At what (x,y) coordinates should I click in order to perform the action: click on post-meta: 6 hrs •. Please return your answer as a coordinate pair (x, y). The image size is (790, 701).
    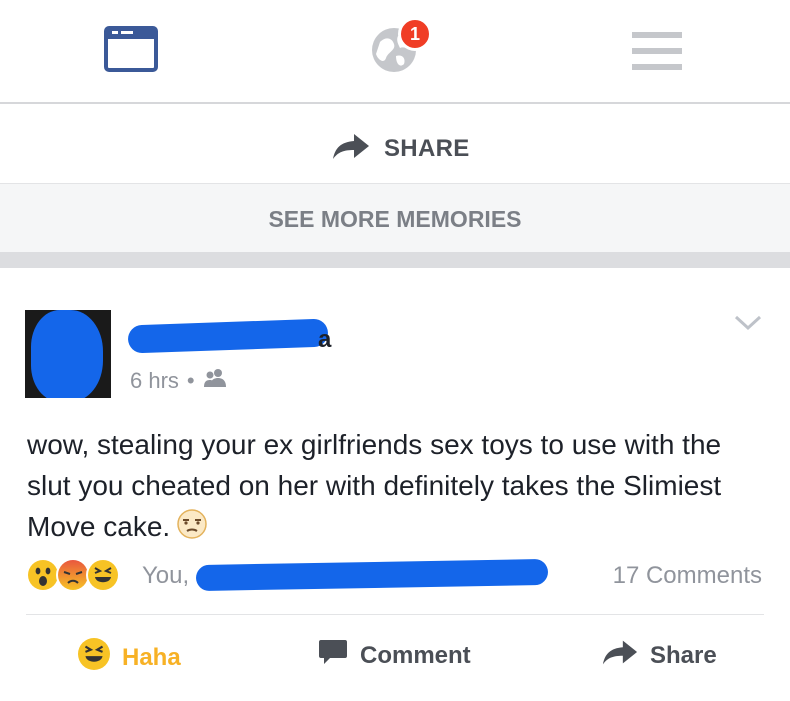
    Looking at the image, I should click on (178, 381).